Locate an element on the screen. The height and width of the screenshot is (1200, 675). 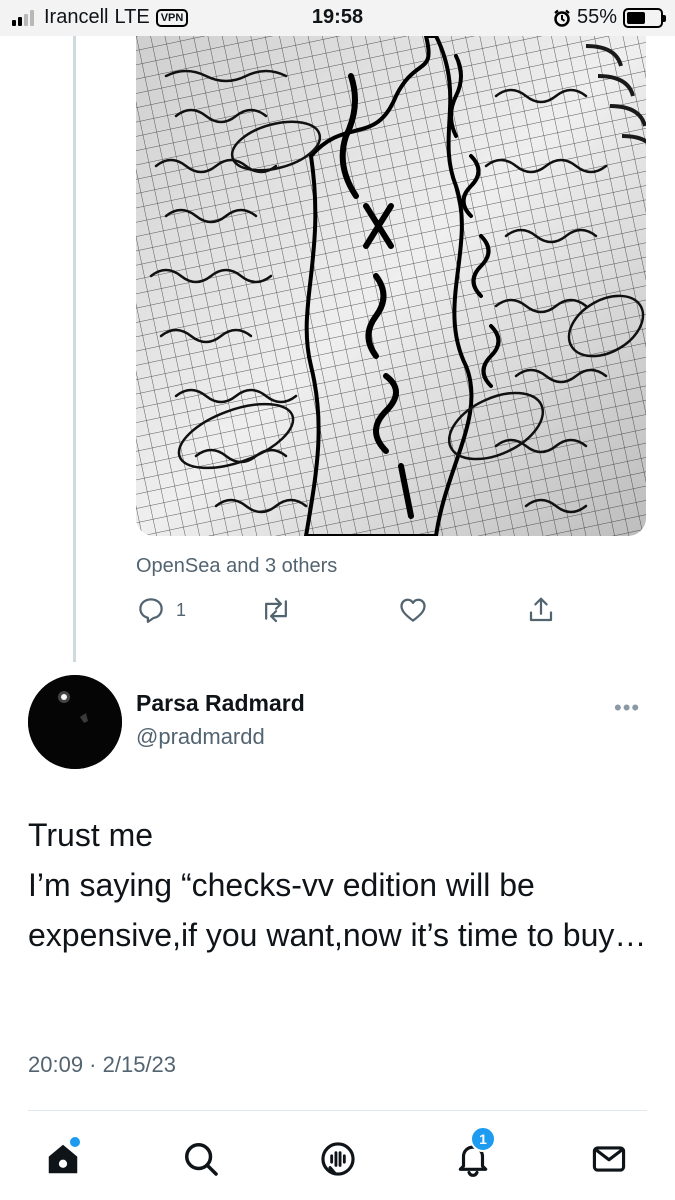
avatar-photo is located at coordinates (75, 722).